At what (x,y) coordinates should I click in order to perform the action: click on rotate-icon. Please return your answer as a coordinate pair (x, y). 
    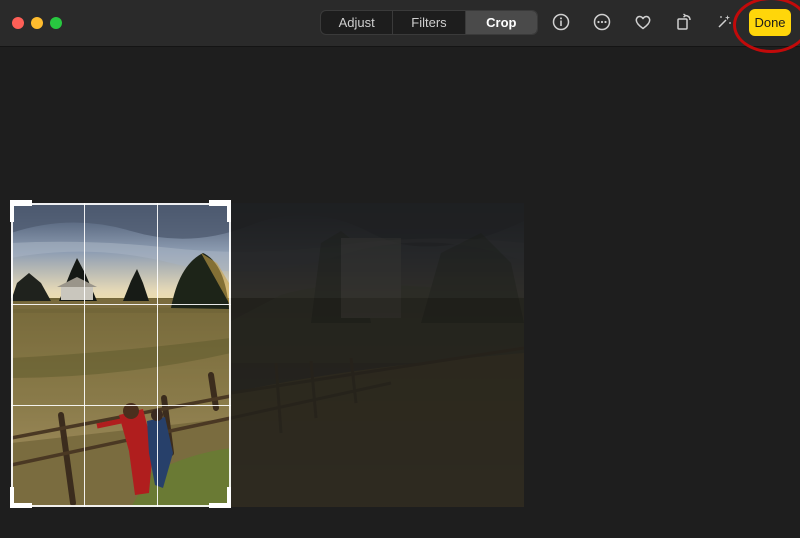
    Looking at the image, I should click on (684, 22).